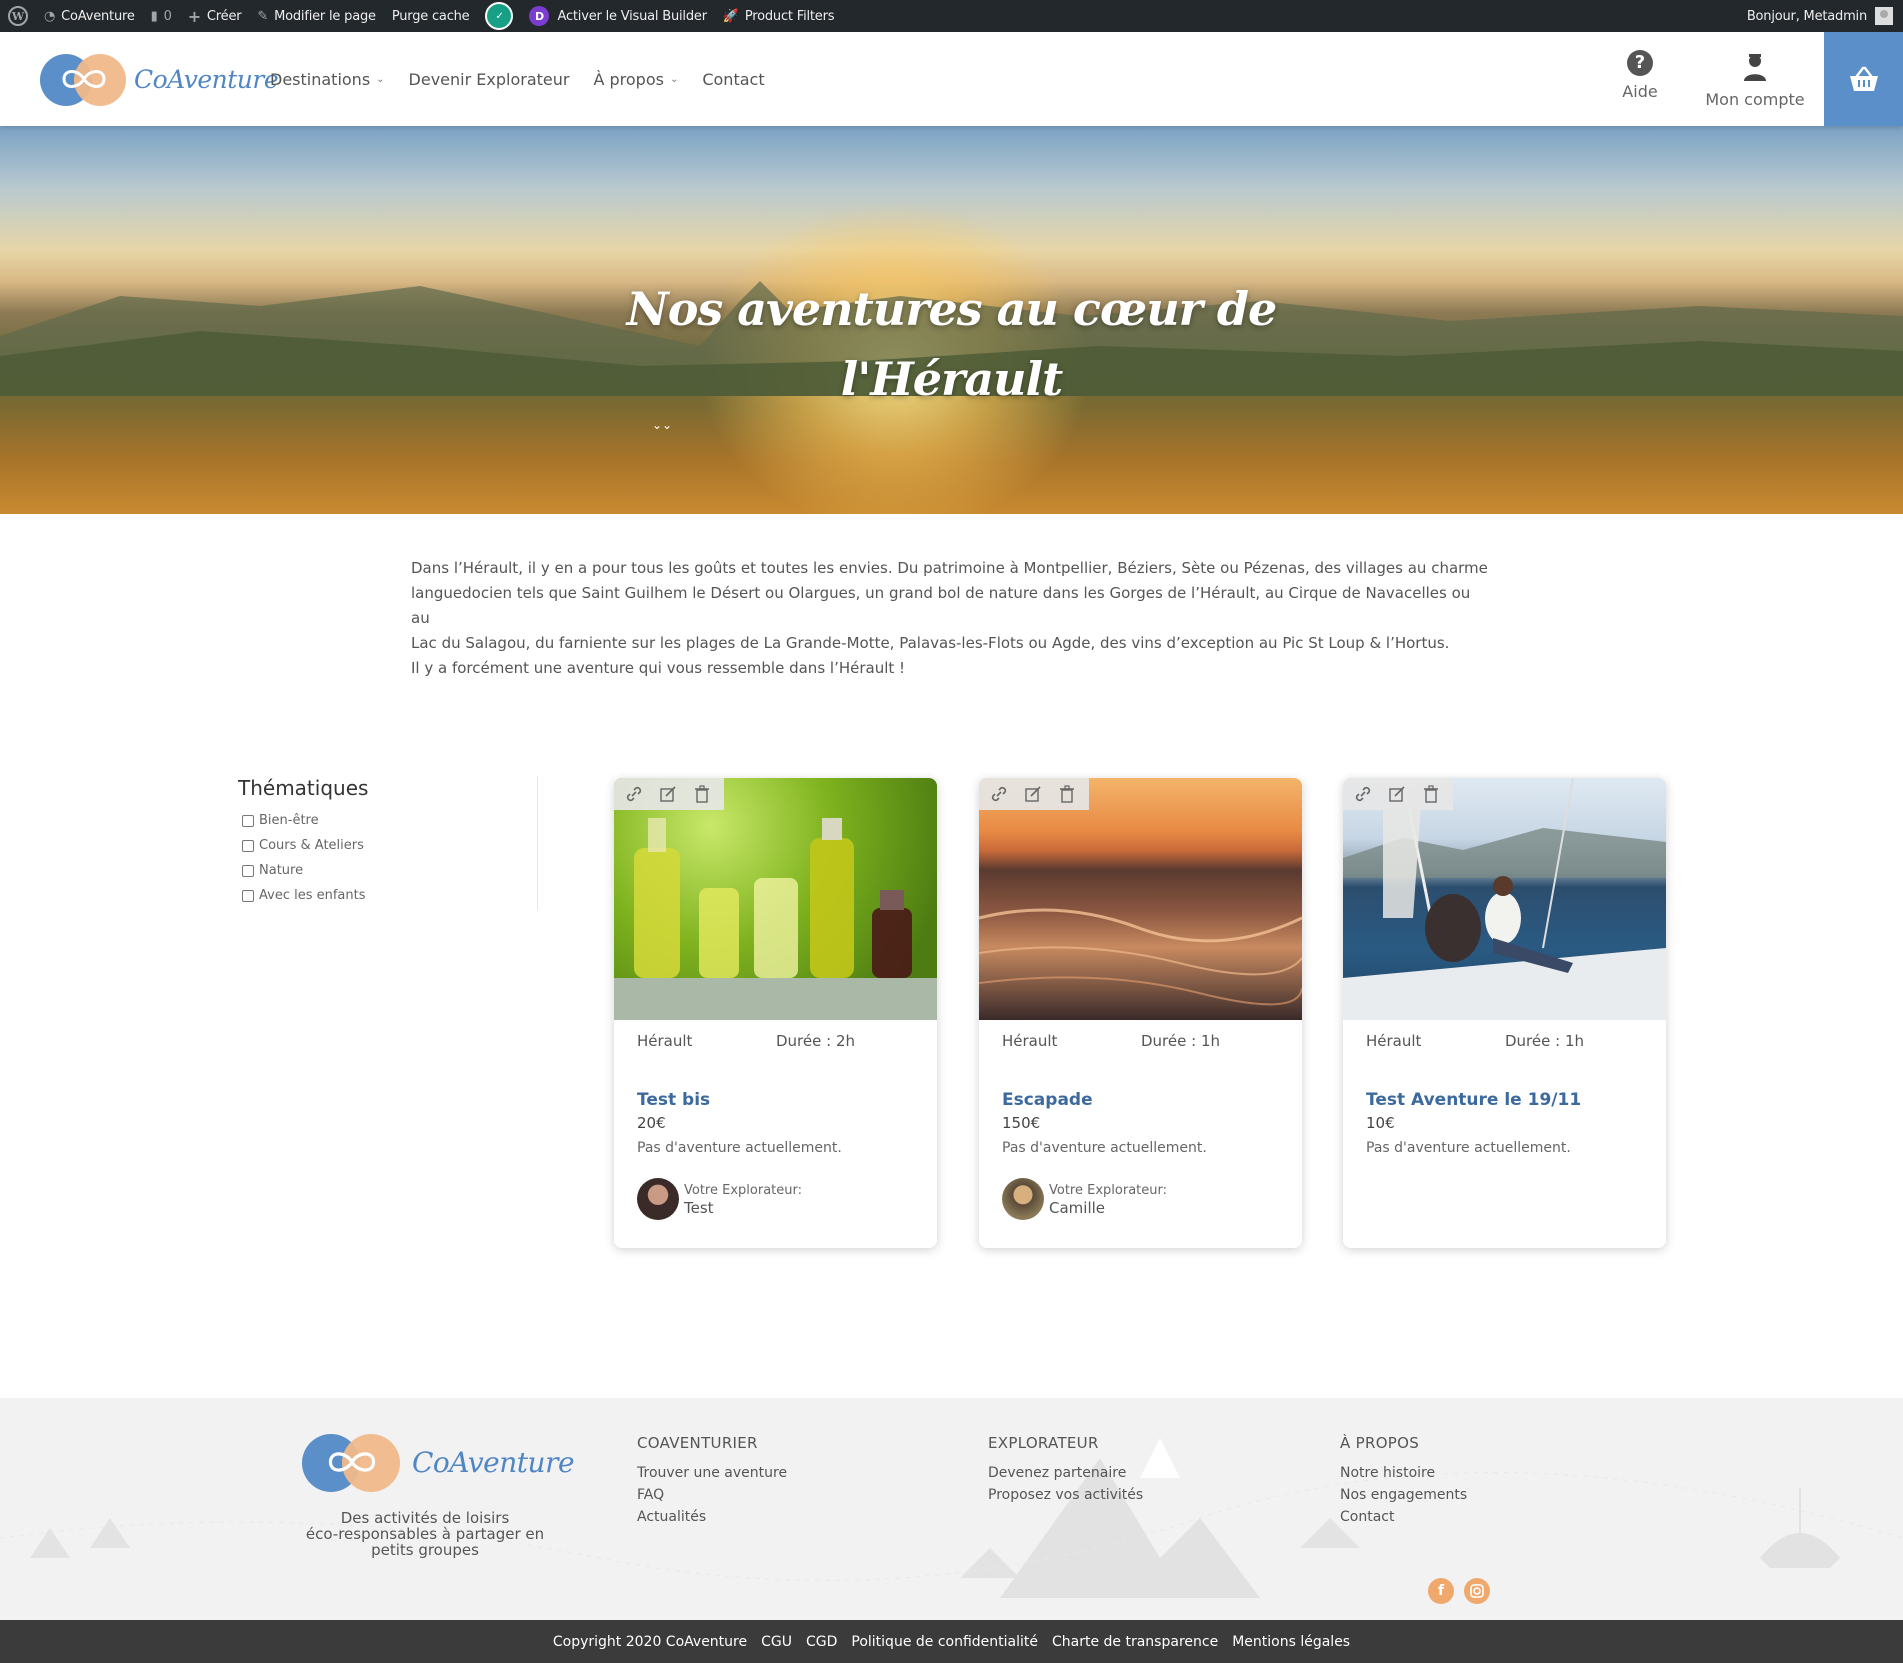 Image resolution: width=1903 pixels, height=1663 pixels. Describe the element at coordinates (712, 1473) in the screenshot. I see `footer-link: Trouver une aventure` at that location.